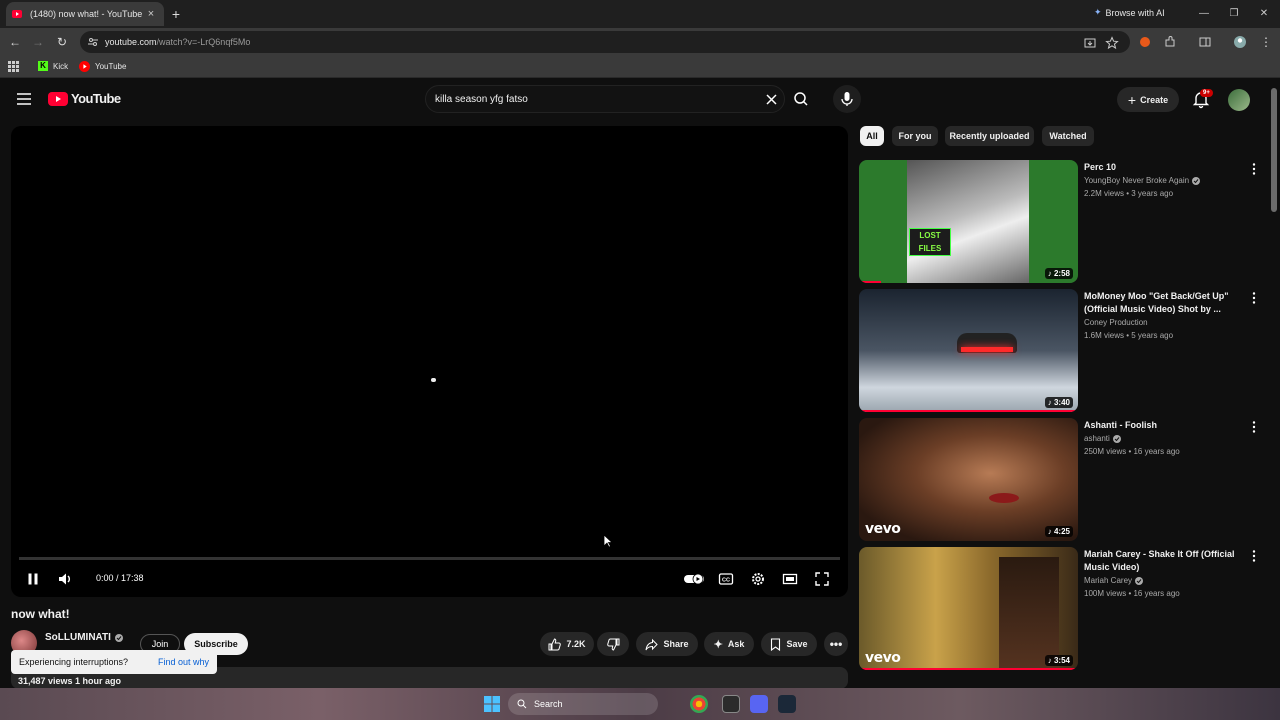 This screenshot has width=1280, height=720. I want to click on url-path: /watch?v=-LrQ6nqf5Mo, so click(203, 42).